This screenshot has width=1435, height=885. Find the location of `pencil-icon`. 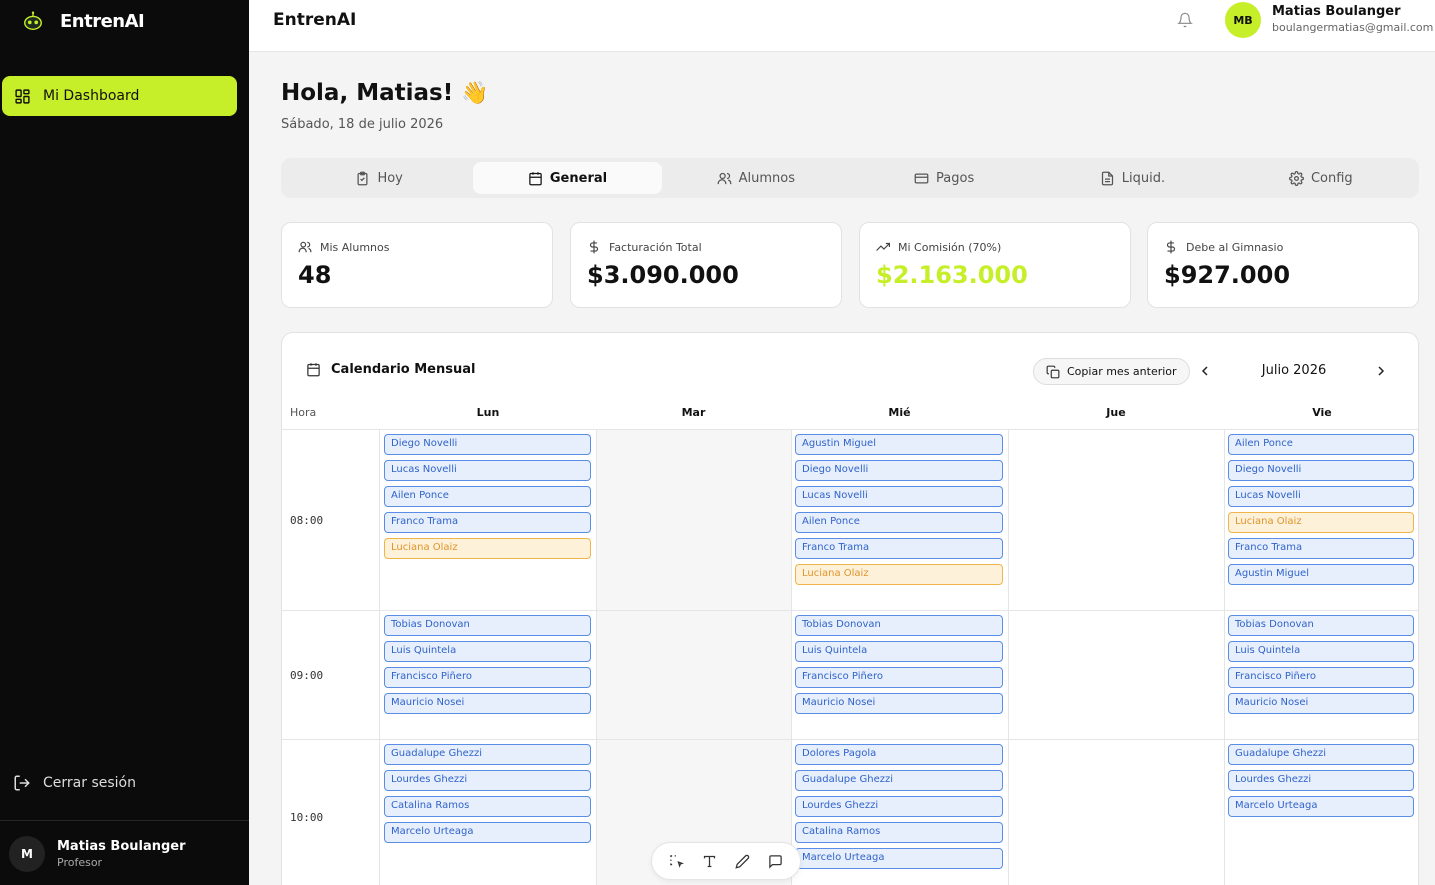

pencil-icon is located at coordinates (742, 861).